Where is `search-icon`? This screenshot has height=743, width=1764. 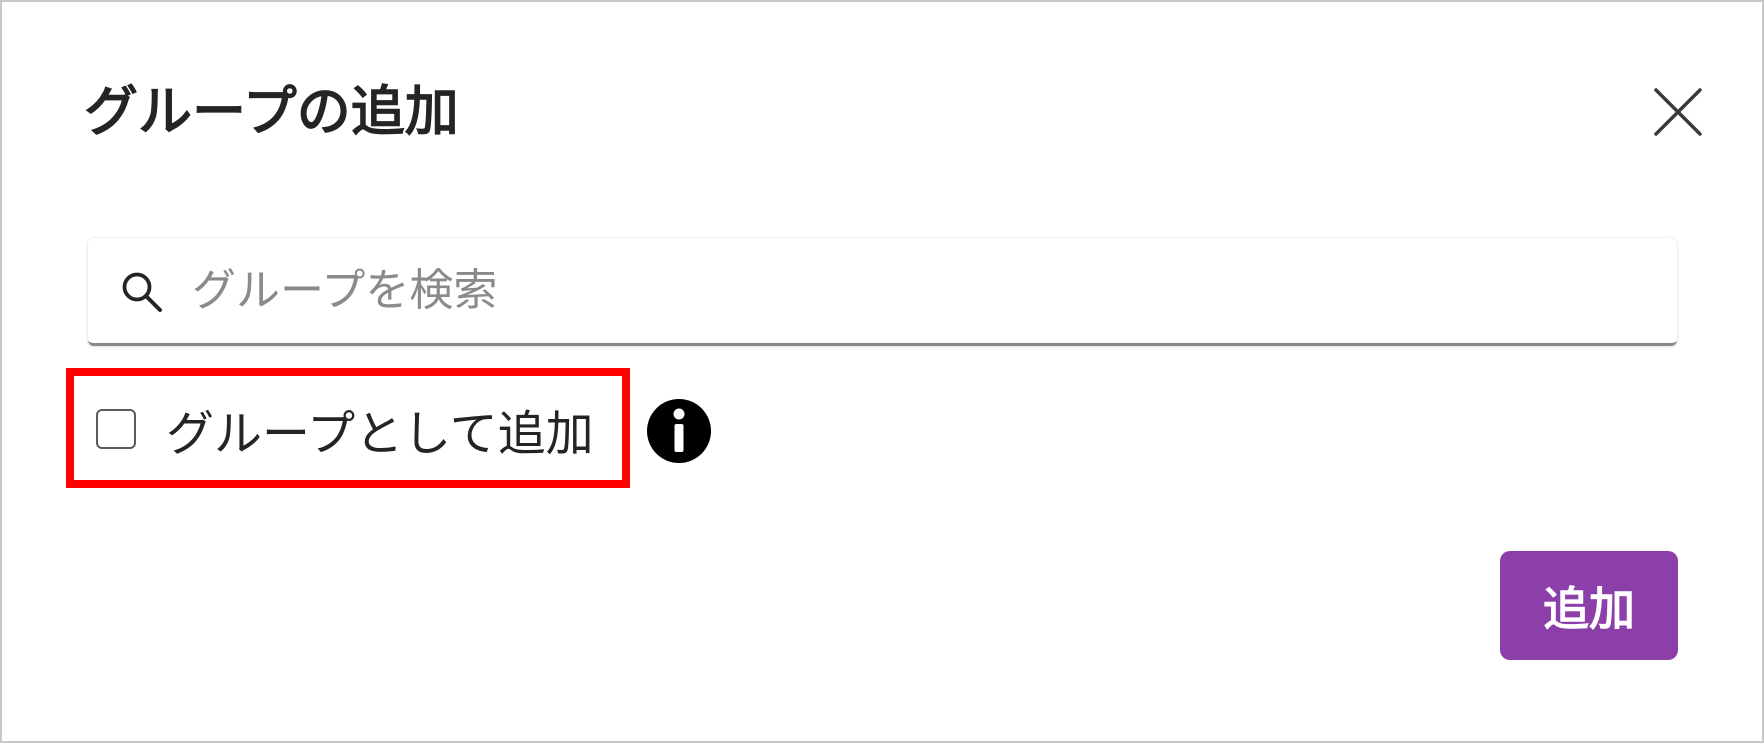 search-icon is located at coordinates (142, 292).